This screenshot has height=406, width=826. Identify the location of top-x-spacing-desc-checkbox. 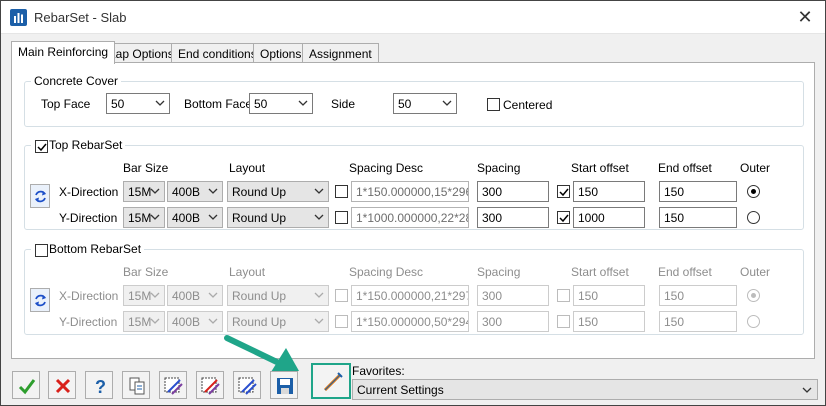
(341, 191).